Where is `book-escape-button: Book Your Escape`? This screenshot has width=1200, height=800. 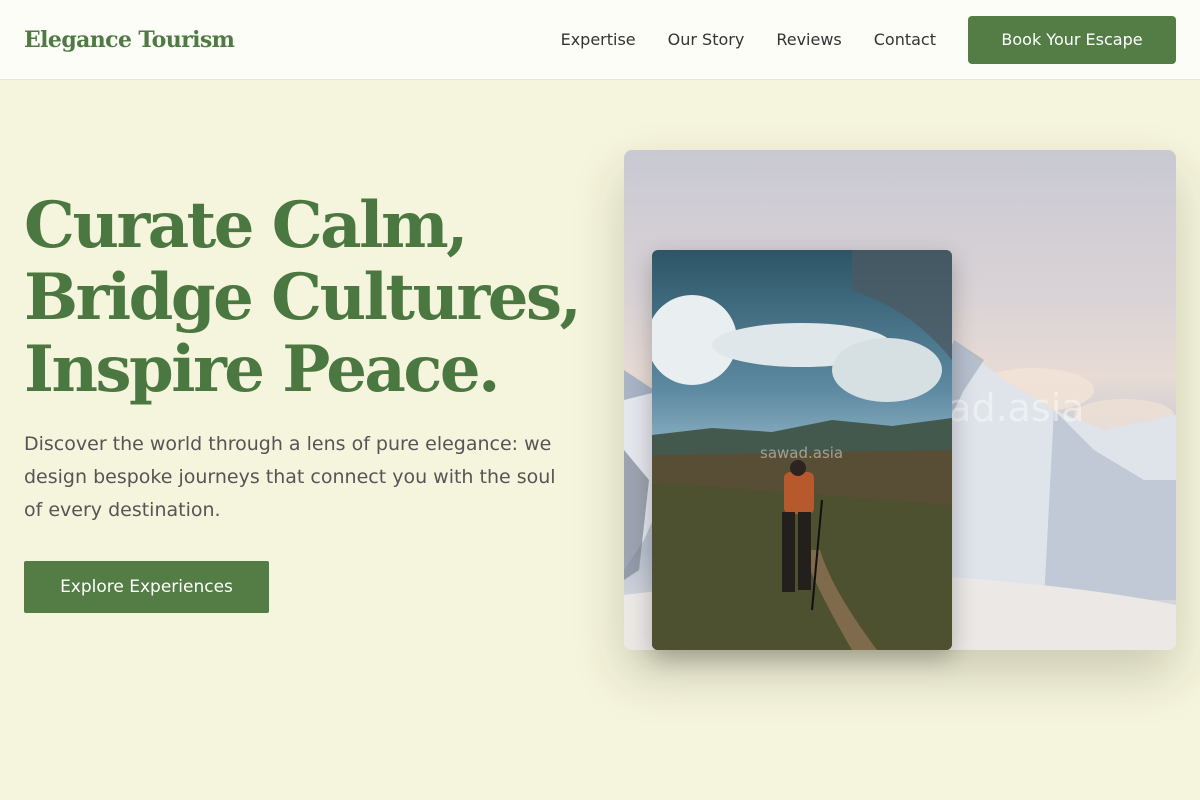 book-escape-button: Book Your Escape is located at coordinates (1072, 39).